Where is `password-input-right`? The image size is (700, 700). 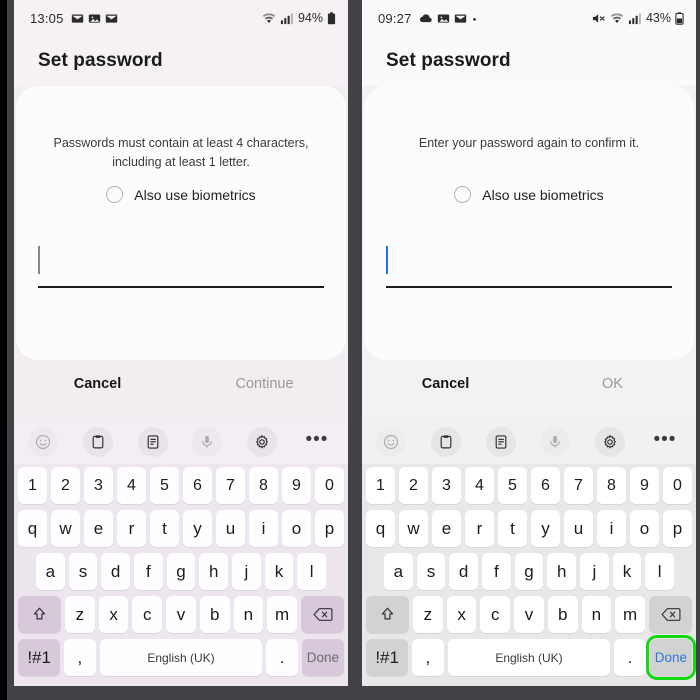
password-input-right is located at coordinates (529, 267).